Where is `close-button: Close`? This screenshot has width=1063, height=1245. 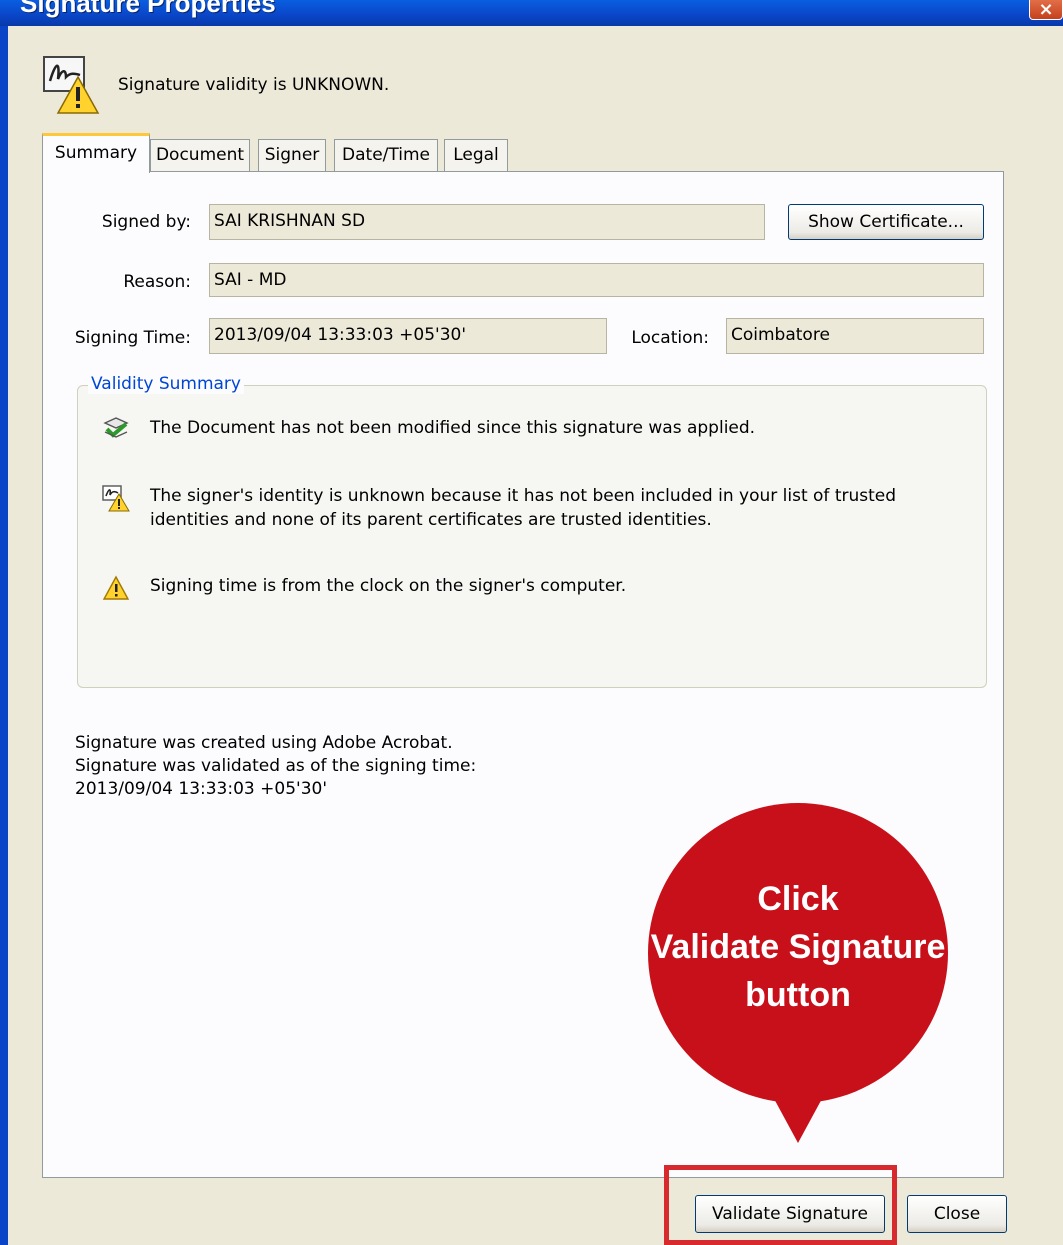
close-button: Close is located at coordinates (957, 1214).